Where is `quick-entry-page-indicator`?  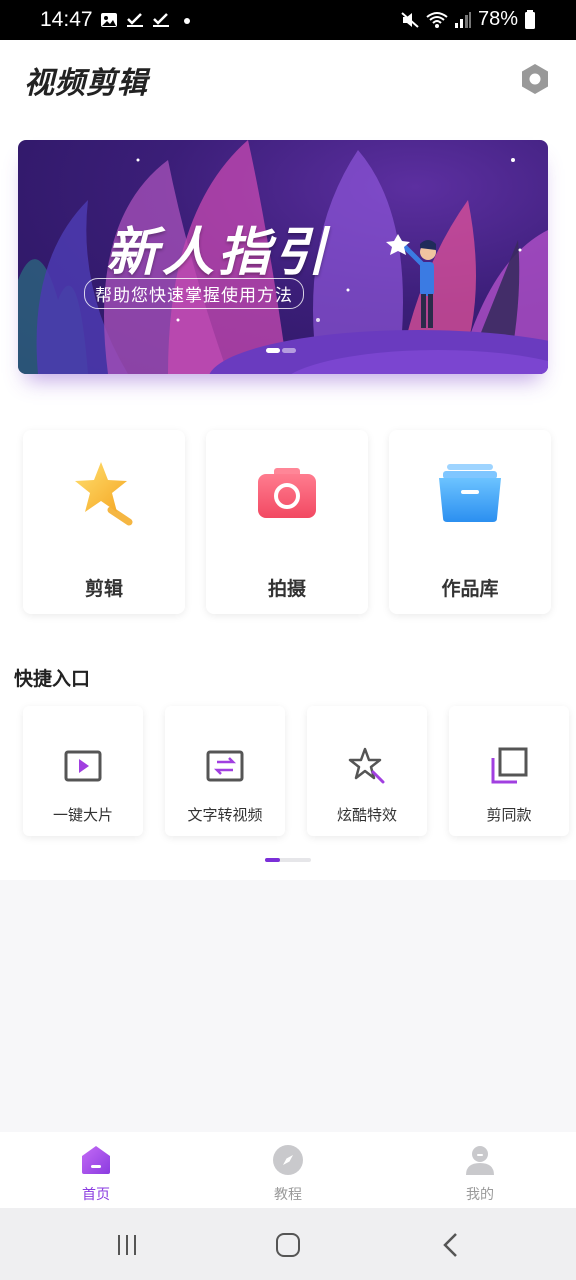
quick-entry-page-indicator is located at coordinates (288, 860).